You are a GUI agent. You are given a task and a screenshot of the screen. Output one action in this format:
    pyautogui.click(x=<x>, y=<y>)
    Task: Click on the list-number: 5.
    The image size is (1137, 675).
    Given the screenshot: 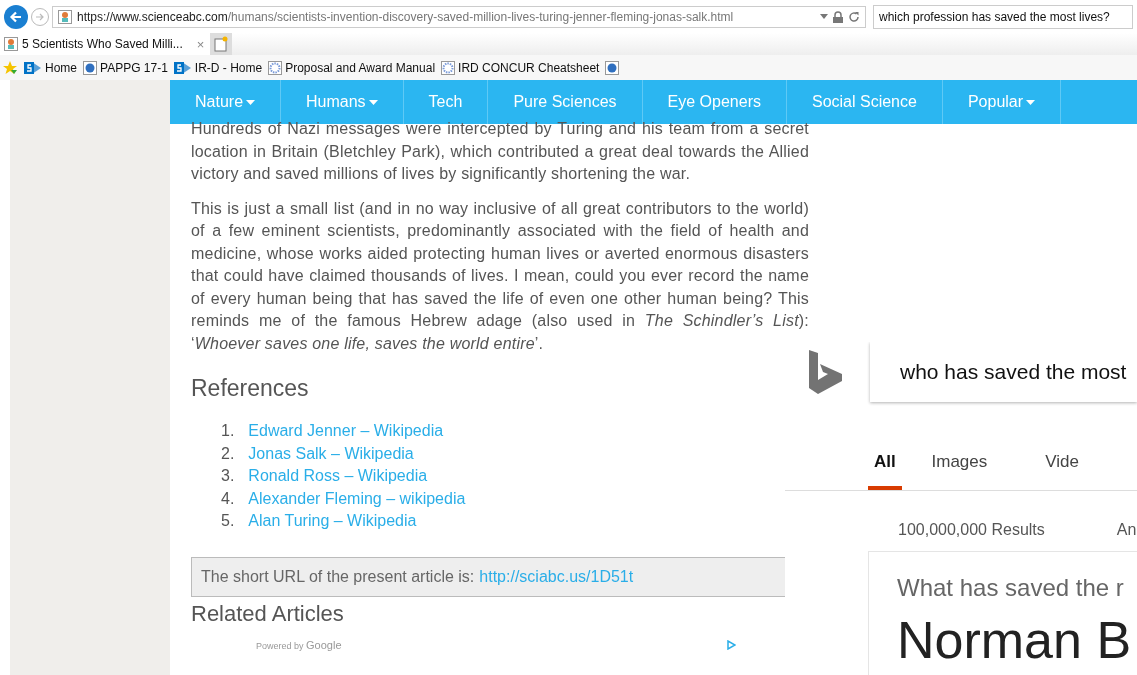 What is the action you would take?
    pyautogui.click(x=228, y=521)
    